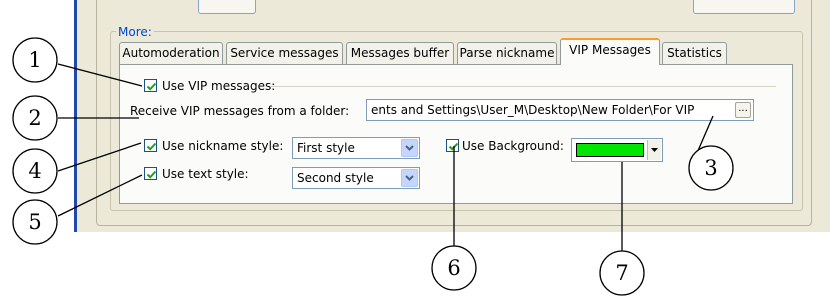 The width and height of the screenshot is (830, 297). What do you see at coordinates (34, 222) in the screenshot?
I see `callout-label-5: 5` at bounding box center [34, 222].